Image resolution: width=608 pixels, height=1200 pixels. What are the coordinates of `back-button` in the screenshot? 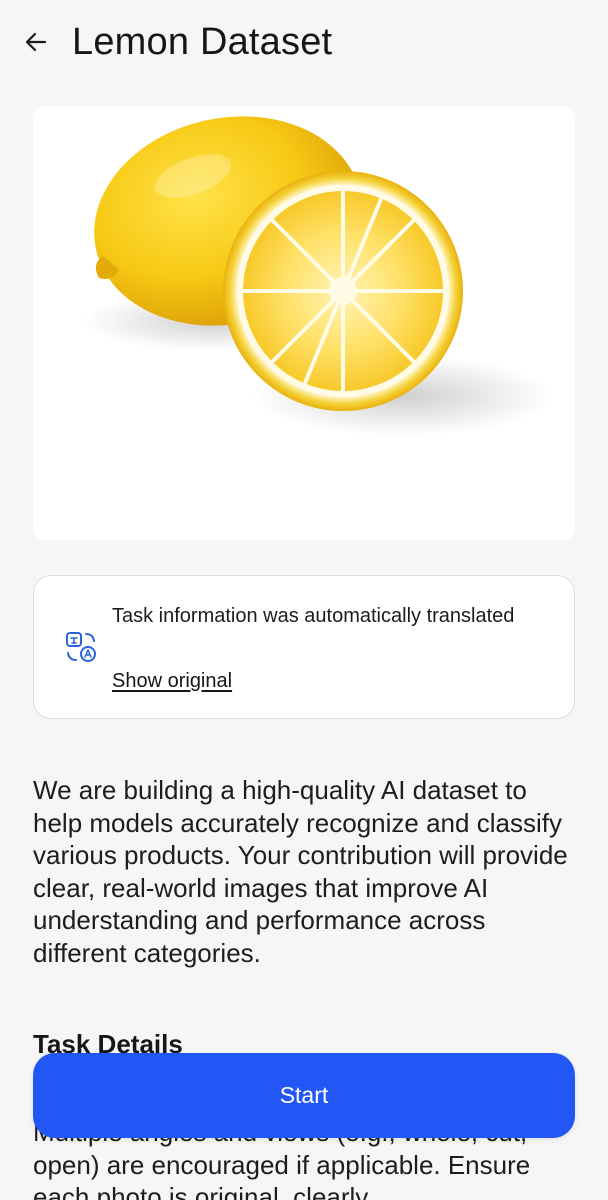 It's located at (36, 42).